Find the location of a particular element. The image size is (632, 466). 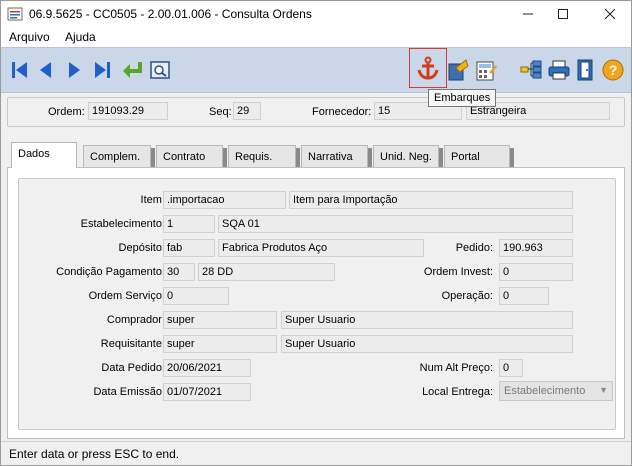

tab-portal-label: Portal is located at coordinates (465, 157).